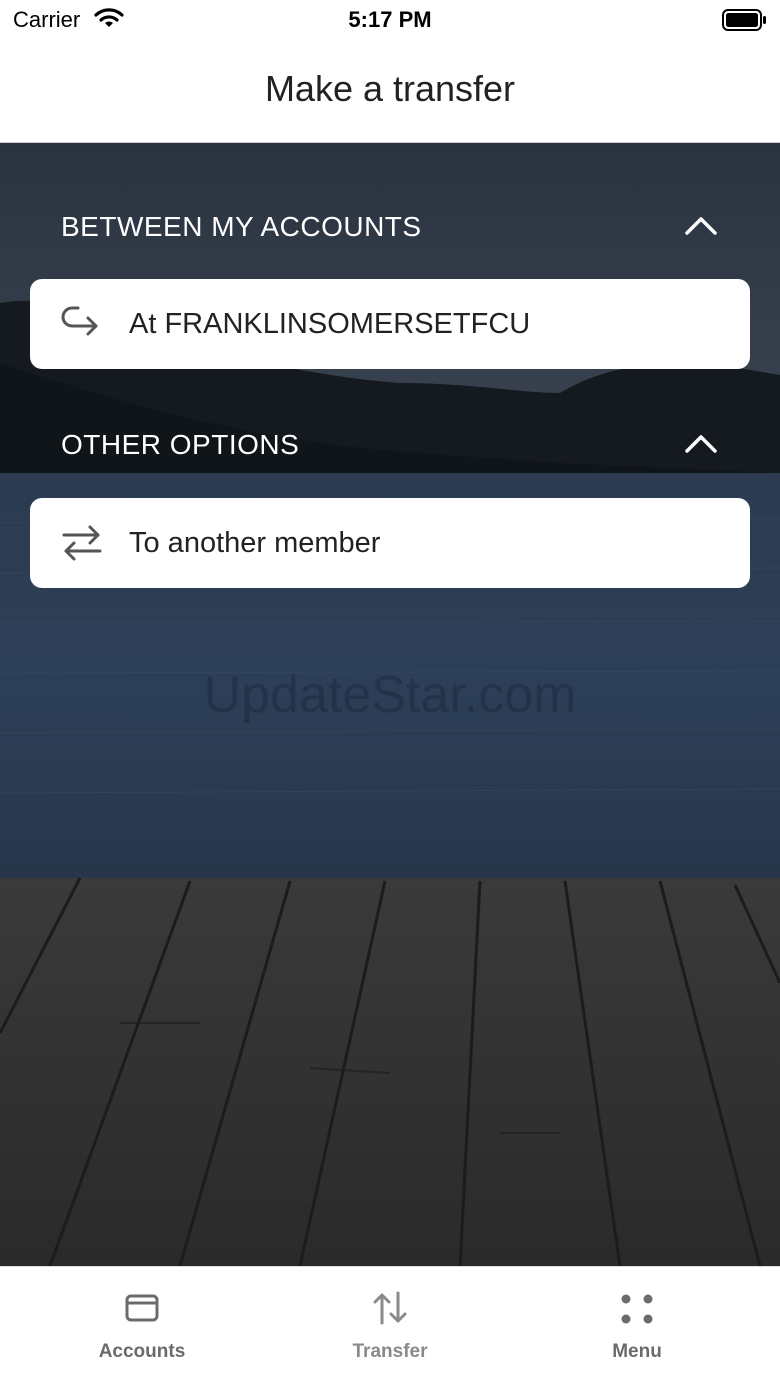  Describe the element at coordinates (79, 321) in the screenshot. I see `internal-transfer-icon` at that location.